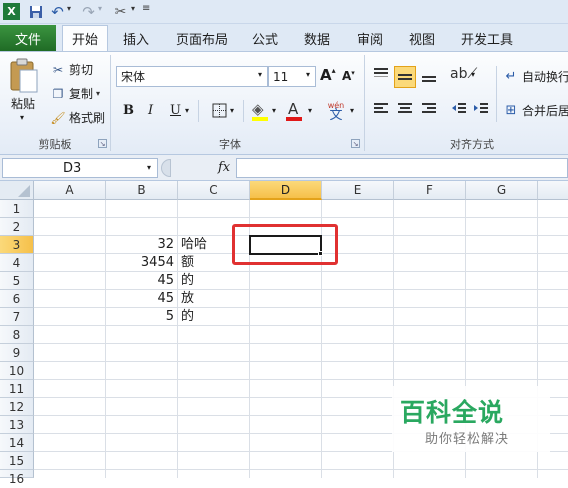 The width and height of the screenshot is (568, 488). What do you see at coordinates (17, 263) in the screenshot?
I see `row-header-4: 4` at bounding box center [17, 263].